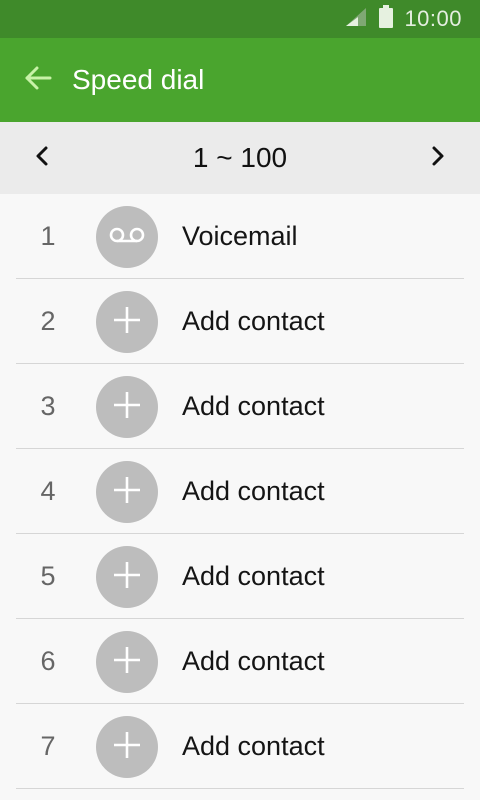 The height and width of the screenshot is (800, 480). What do you see at coordinates (138, 79) in the screenshot?
I see `page-title: Speed dial` at bounding box center [138, 79].